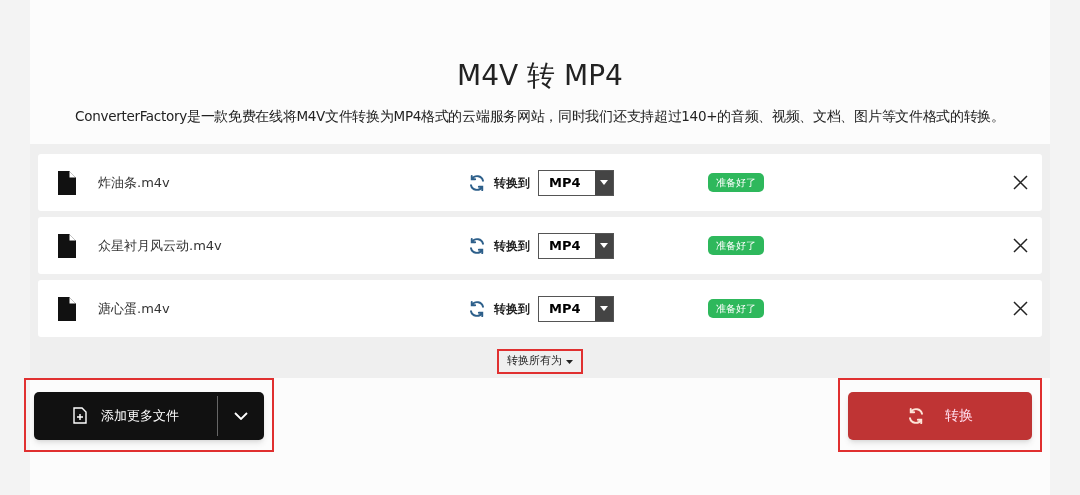 The width and height of the screenshot is (1080, 495). I want to click on convert-button: 转换, so click(940, 415).